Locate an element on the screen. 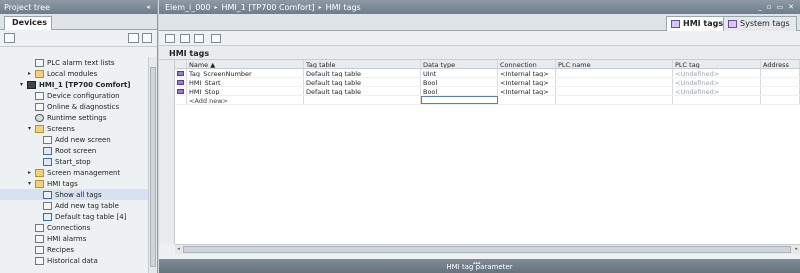  list-view-icon is located at coordinates (133, 38).